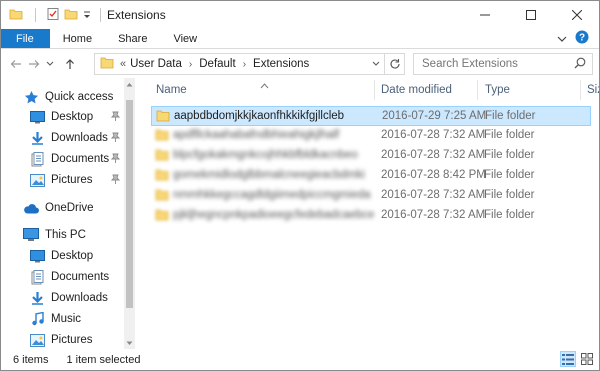 This screenshot has height=371, width=600. Describe the element at coordinates (76, 117) in the screenshot. I see `nav-desktop: Desktop` at that location.